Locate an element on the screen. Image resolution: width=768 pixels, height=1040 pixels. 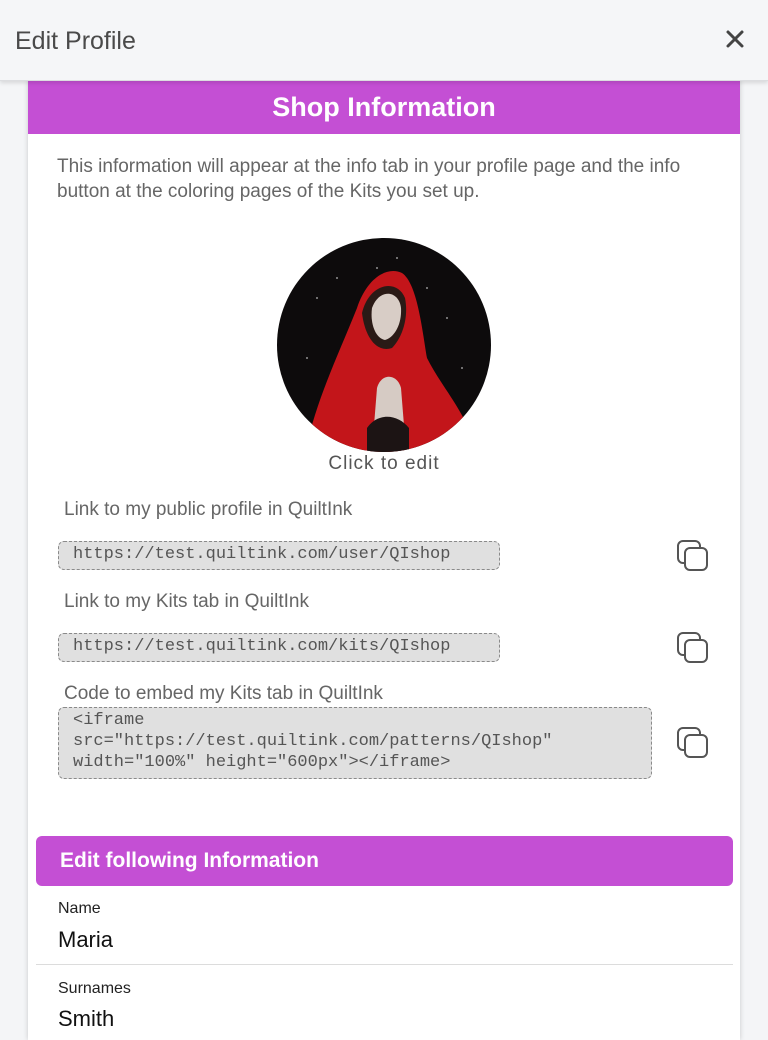
kits-tab-url-box: https://test.quiltink.com/kits/QIshop is located at coordinates (279, 647).